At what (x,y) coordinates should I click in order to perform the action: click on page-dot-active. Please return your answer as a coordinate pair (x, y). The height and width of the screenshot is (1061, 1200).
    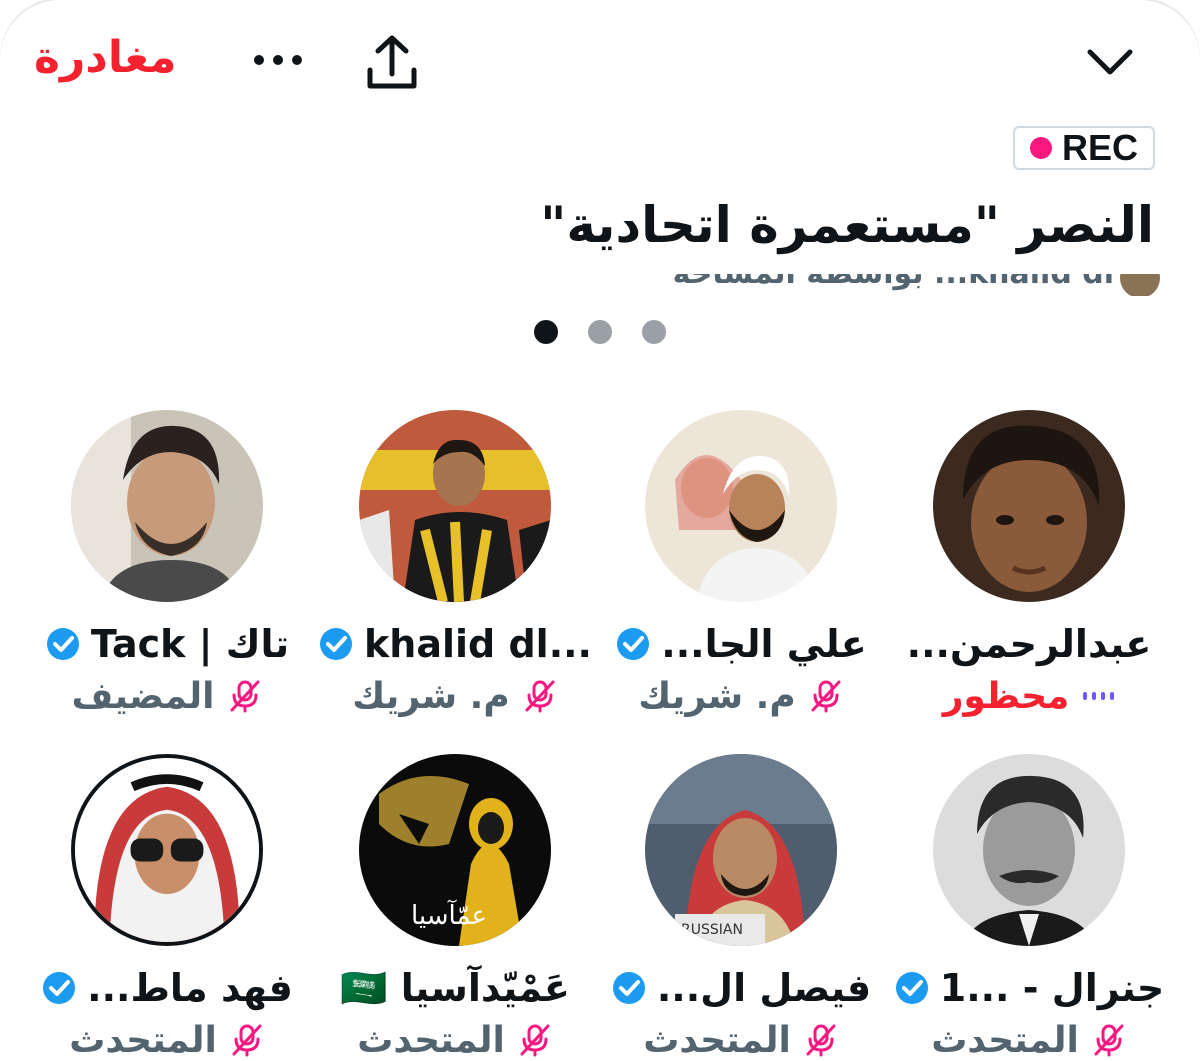
    Looking at the image, I should click on (546, 332).